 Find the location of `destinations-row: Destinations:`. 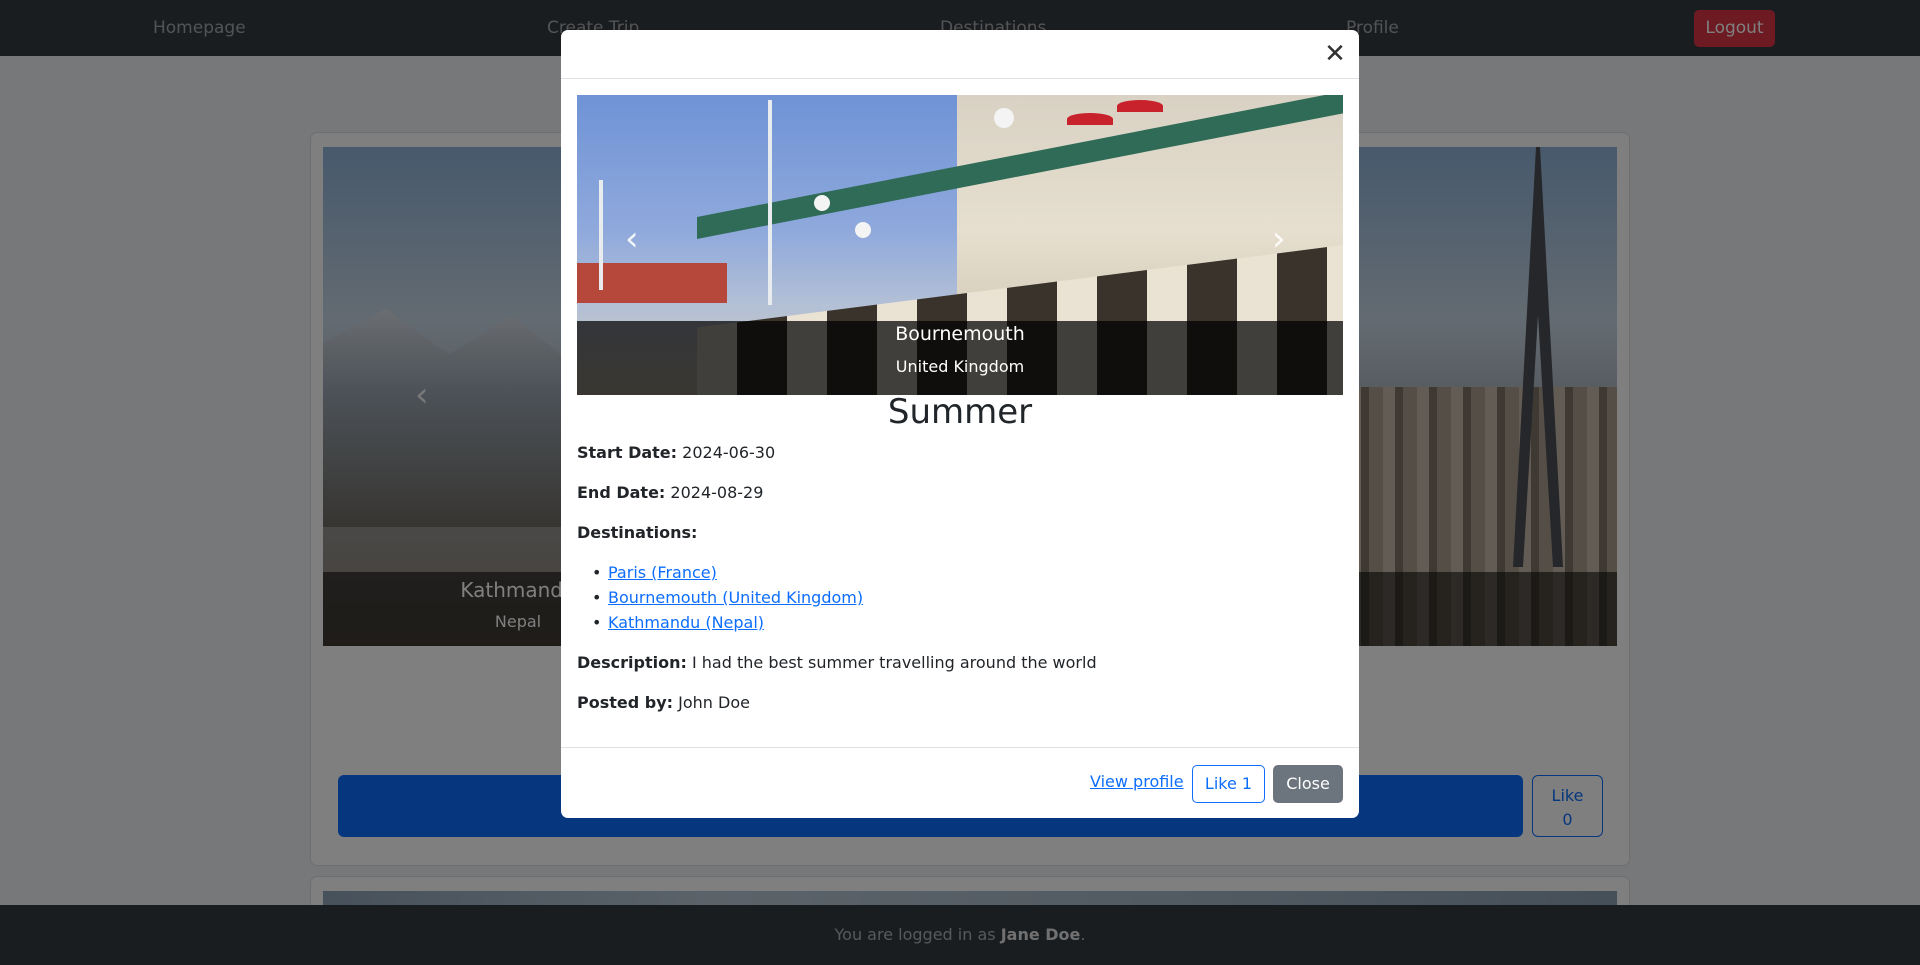

destinations-row: Destinations: is located at coordinates (637, 532).